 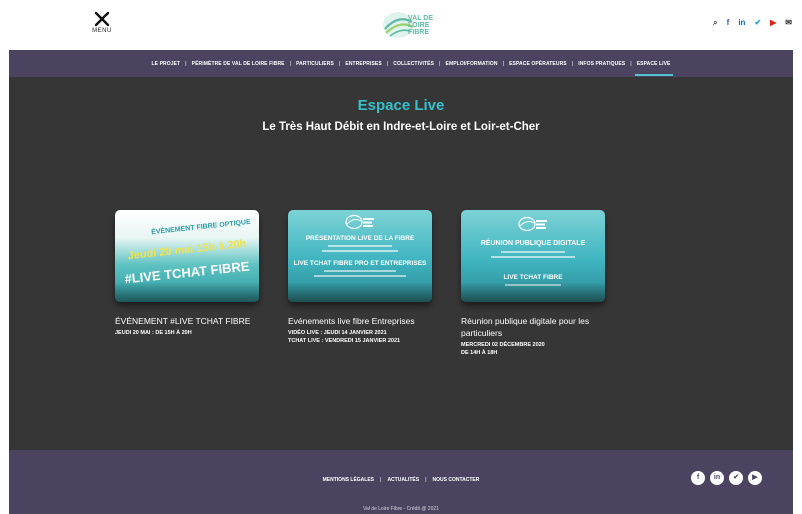 I want to click on thumbnail-caption: ÉVÉNEMENT FIBRE OPTIQUE, so click(x=201, y=227).